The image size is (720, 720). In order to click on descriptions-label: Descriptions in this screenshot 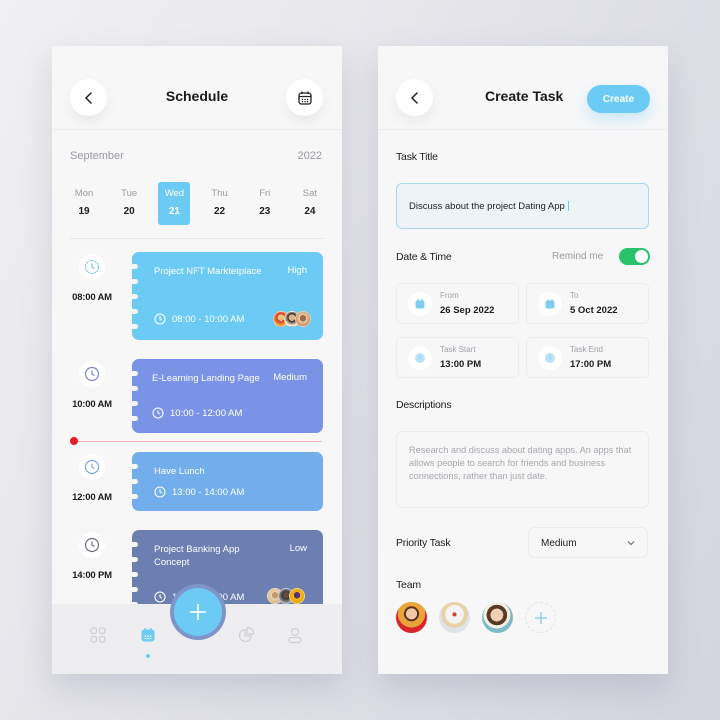, I will do `click(424, 405)`.